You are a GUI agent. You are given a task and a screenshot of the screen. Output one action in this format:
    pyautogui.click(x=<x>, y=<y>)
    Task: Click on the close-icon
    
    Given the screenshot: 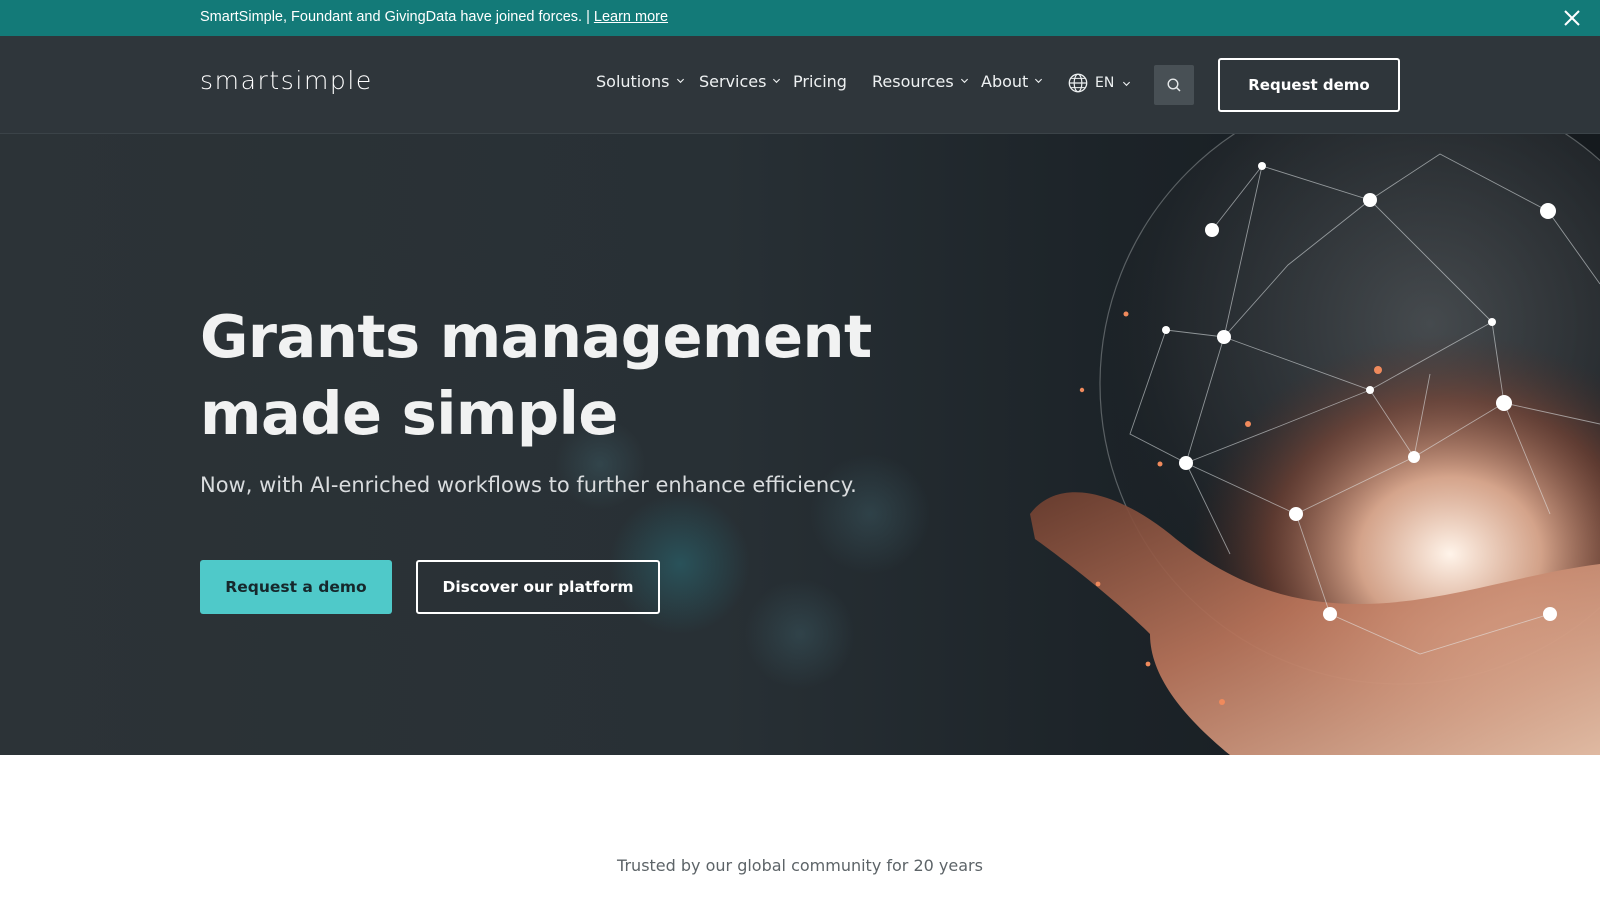 What is the action you would take?
    pyautogui.click(x=1572, y=18)
    